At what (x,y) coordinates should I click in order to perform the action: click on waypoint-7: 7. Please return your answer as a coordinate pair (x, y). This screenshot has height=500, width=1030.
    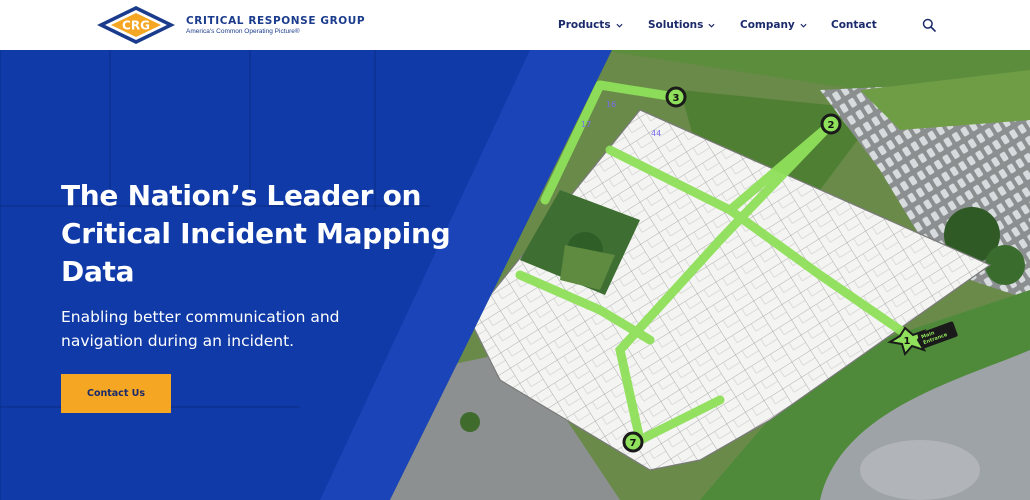
    Looking at the image, I should click on (633, 443).